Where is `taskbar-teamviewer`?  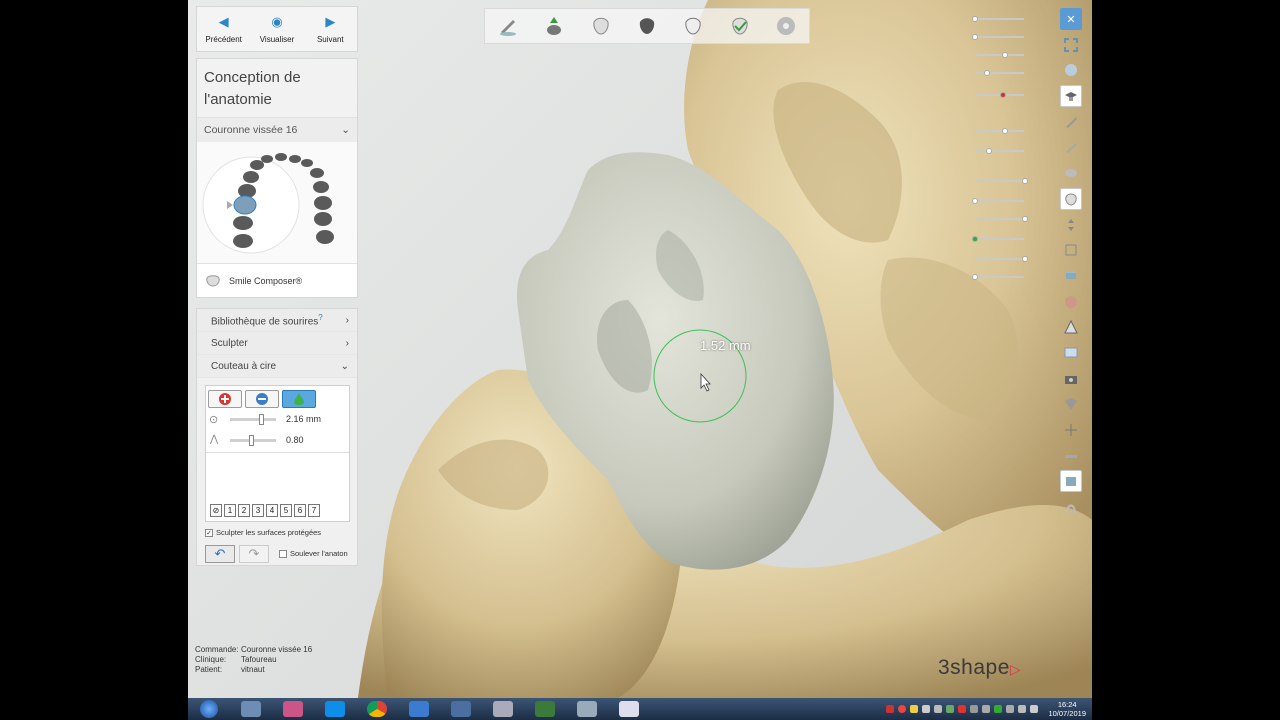 taskbar-teamviewer is located at coordinates (335, 709).